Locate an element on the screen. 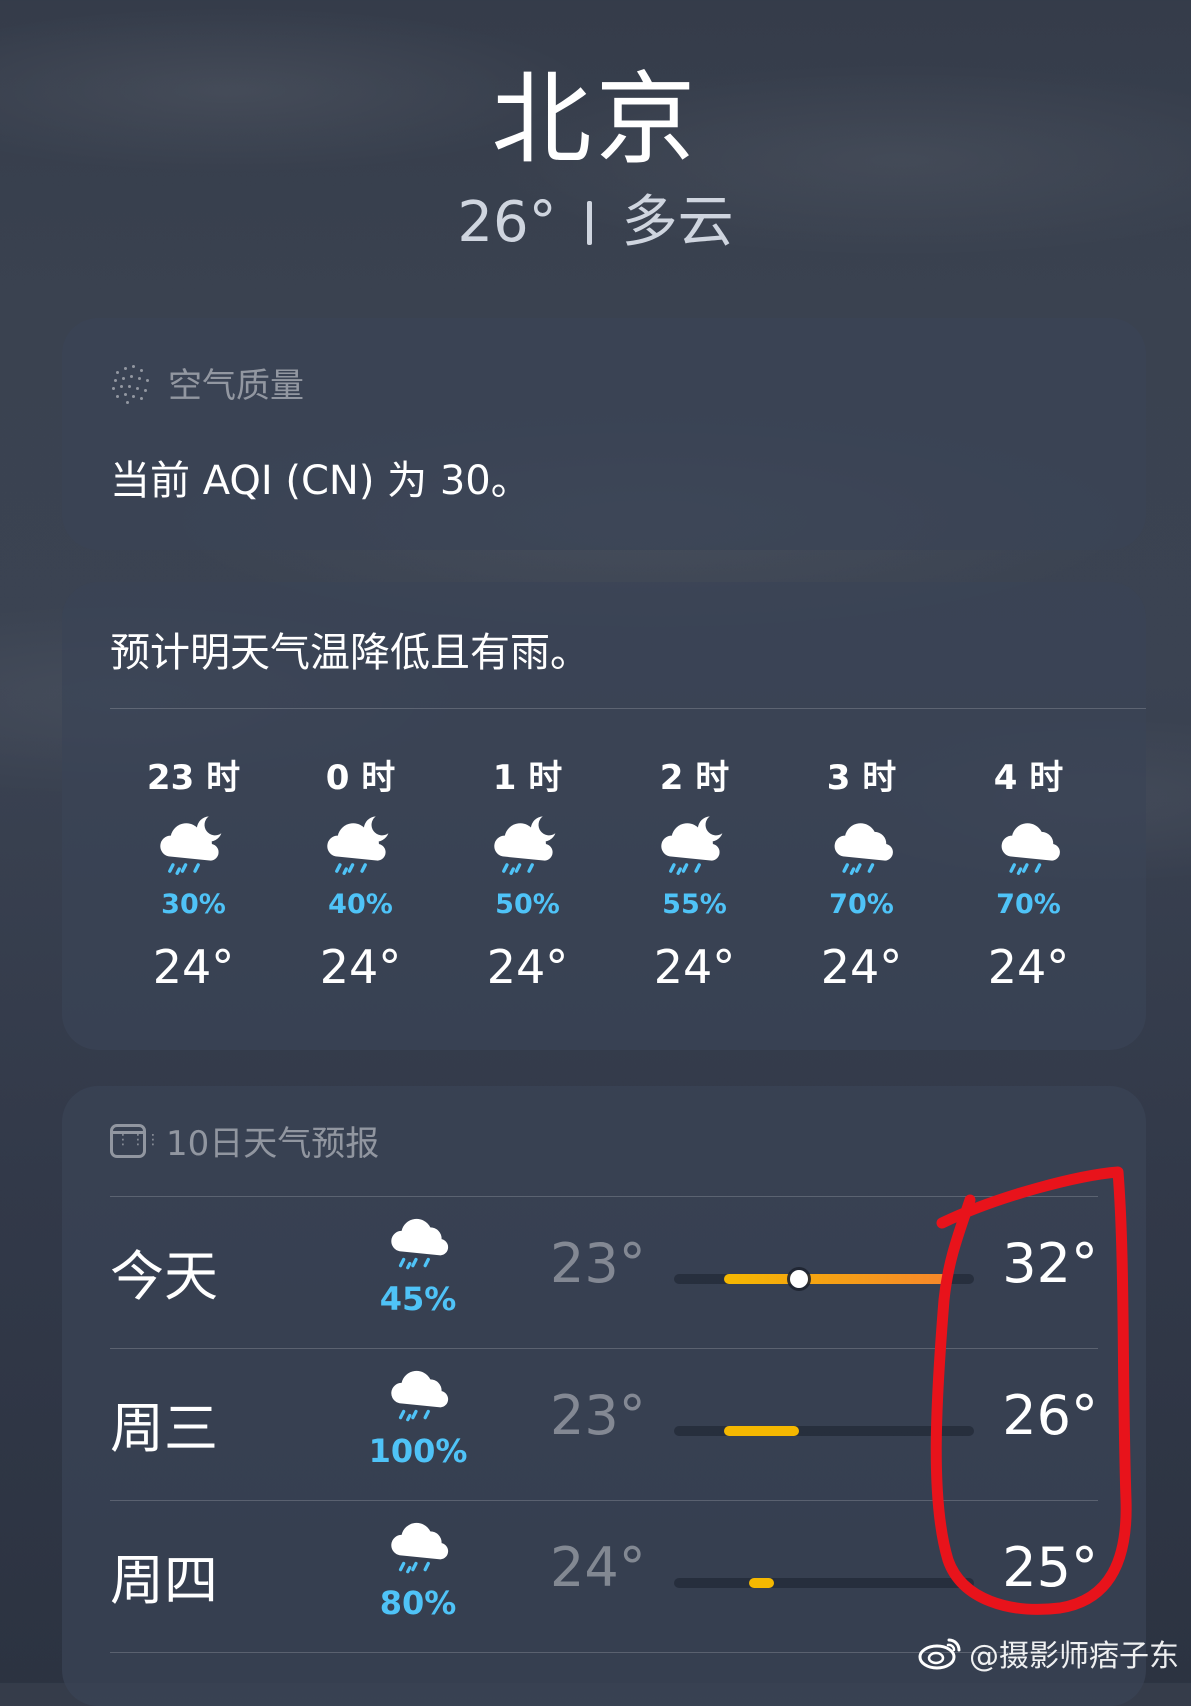 This screenshot has height=1706, width=1191. ten-day-label-row: 10日天气预报 is located at coordinates (244, 1140).